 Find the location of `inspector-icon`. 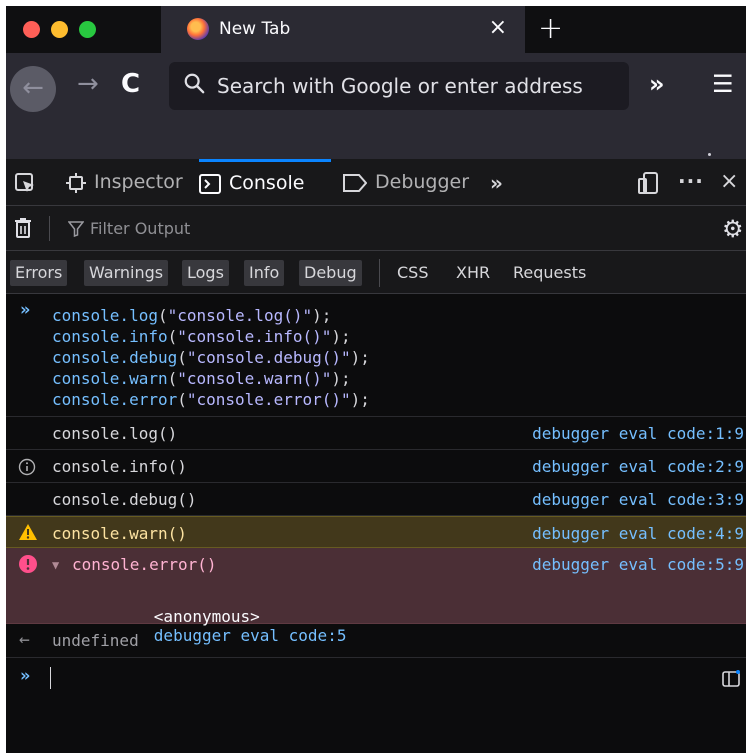

inspector-icon is located at coordinates (76, 182).